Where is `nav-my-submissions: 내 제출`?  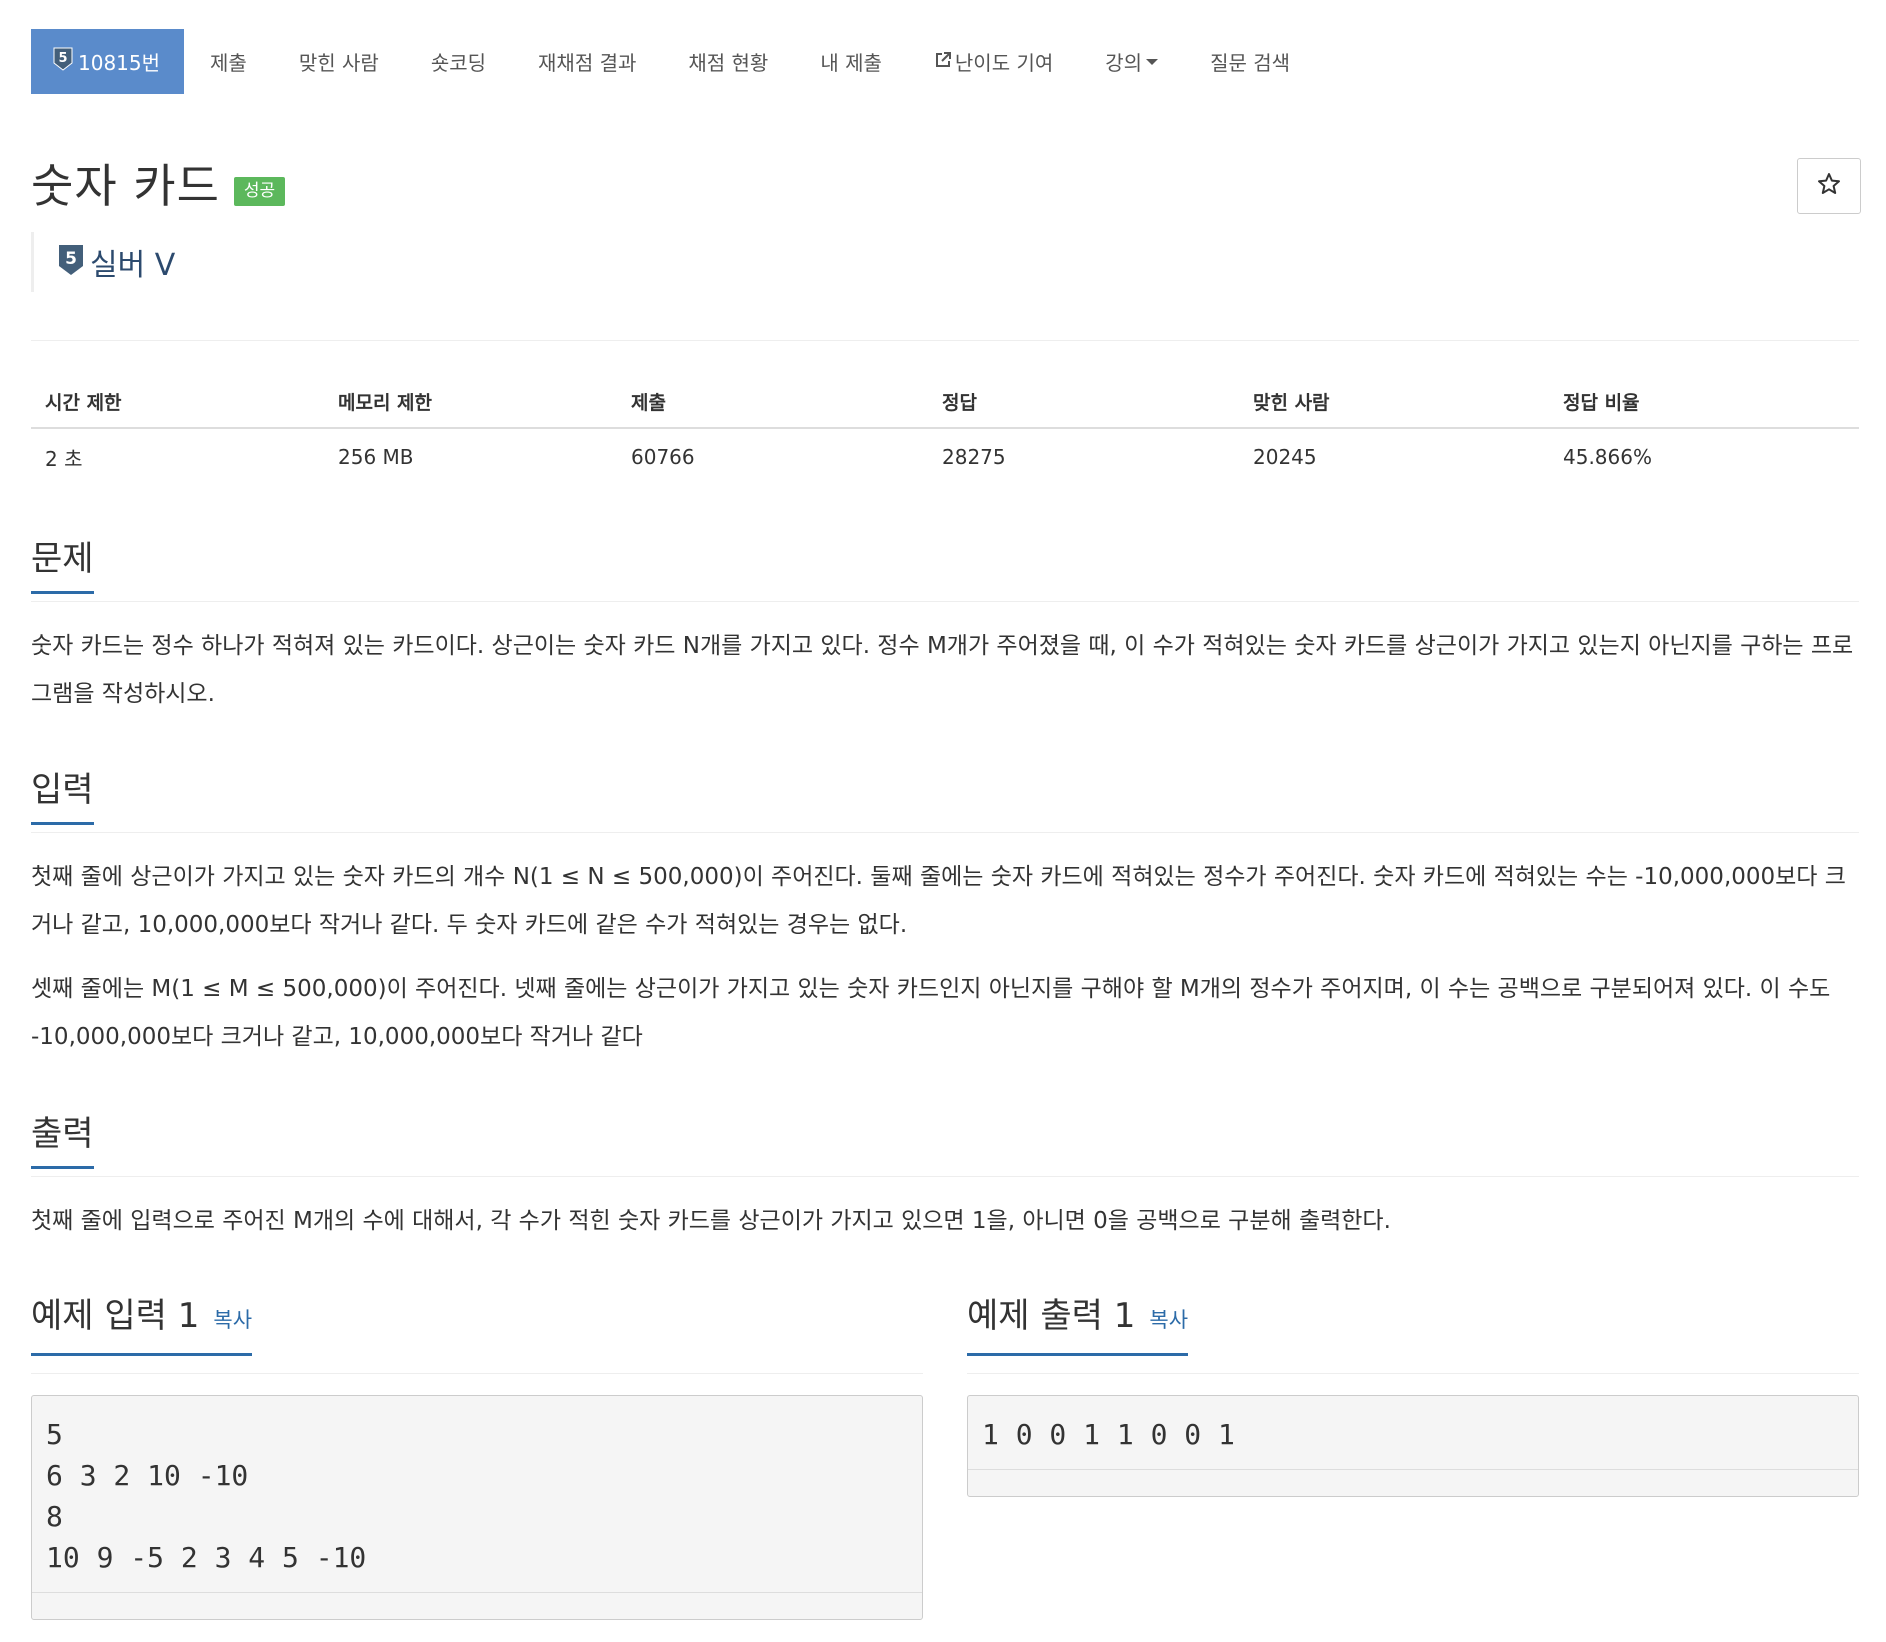 nav-my-submissions: 내 제출 is located at coordinates (851, 61).